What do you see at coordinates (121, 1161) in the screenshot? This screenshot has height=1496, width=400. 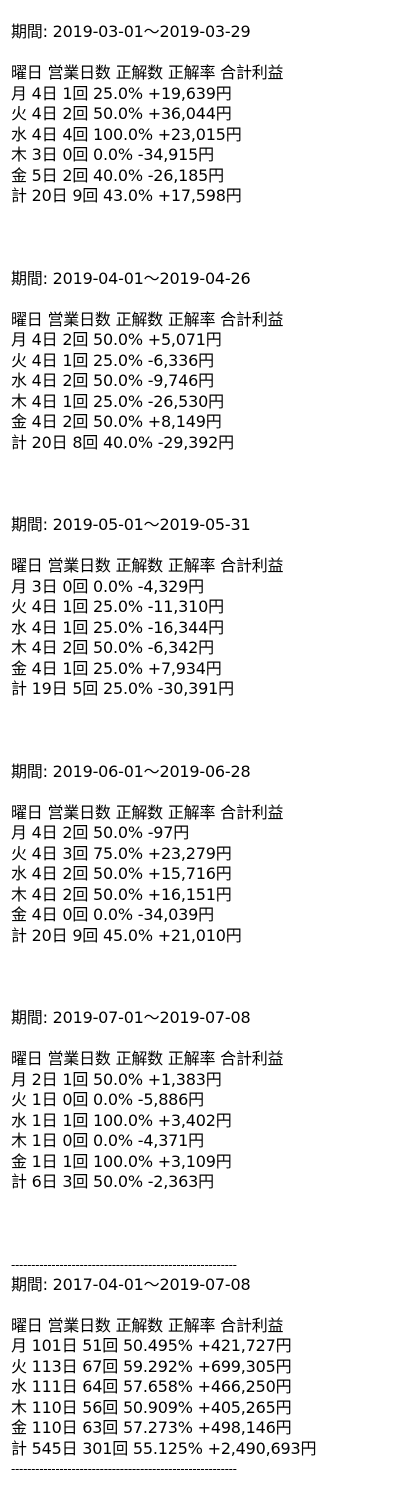 I see `table-row: 金 1日 1回 100.0% +3,109円` at bounding box center [121, 1161].